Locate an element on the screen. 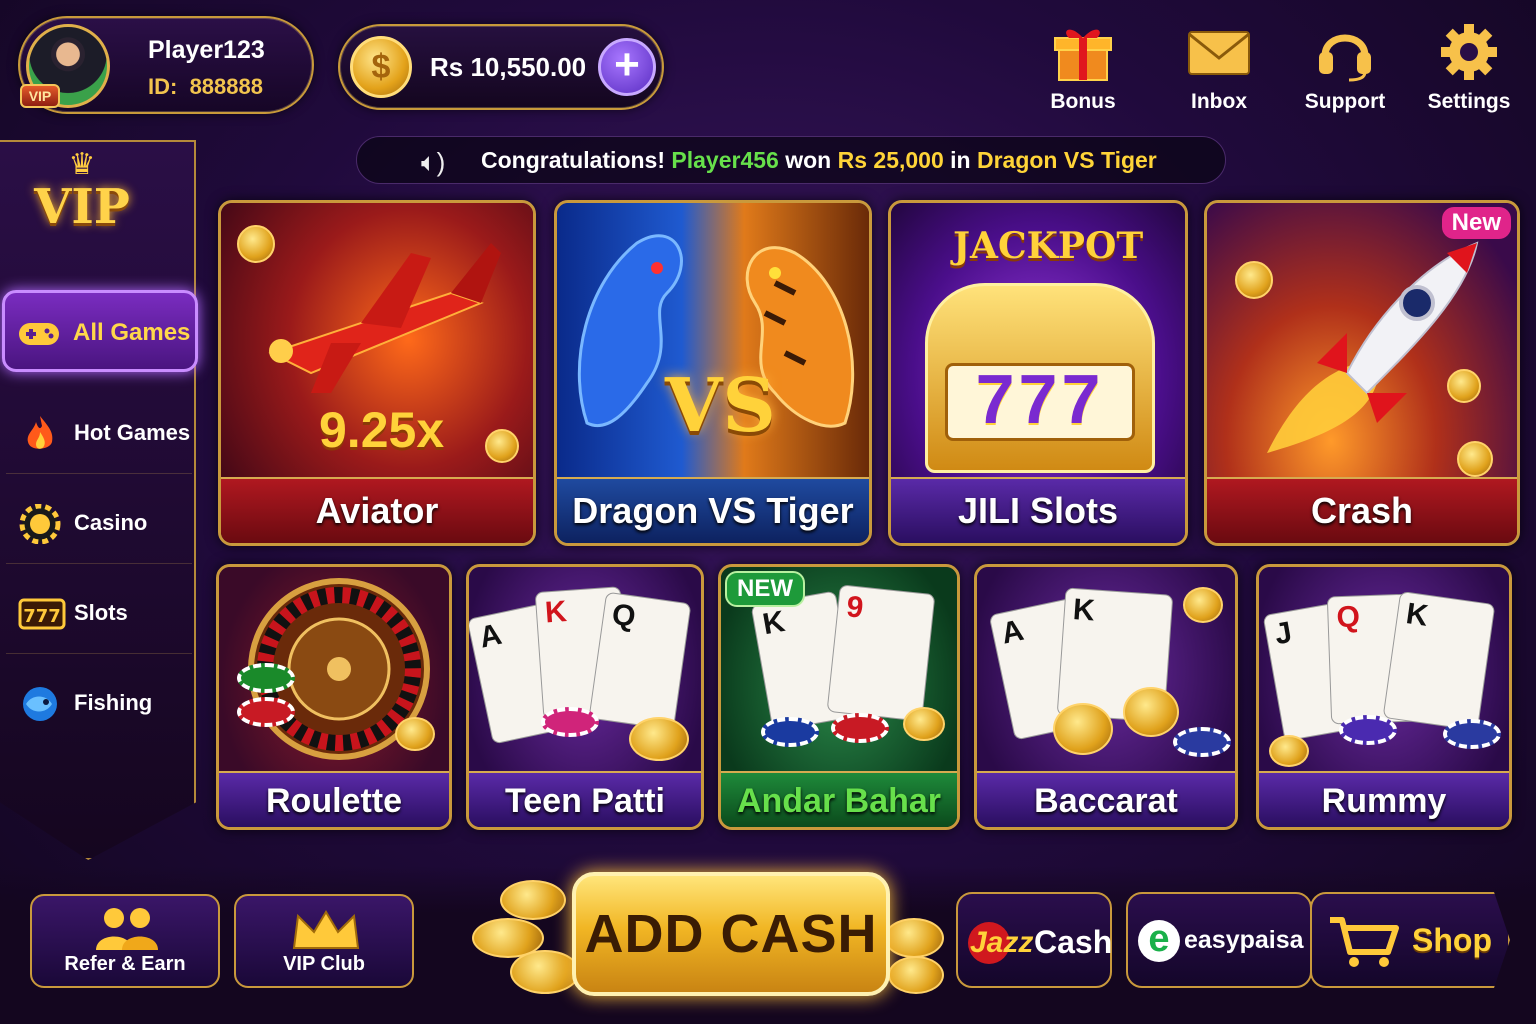 Image resolution: width=1536 pixels, height=1024 pixels. sidebar-item-fishing: Fishing is located at coordinates (99, 704).